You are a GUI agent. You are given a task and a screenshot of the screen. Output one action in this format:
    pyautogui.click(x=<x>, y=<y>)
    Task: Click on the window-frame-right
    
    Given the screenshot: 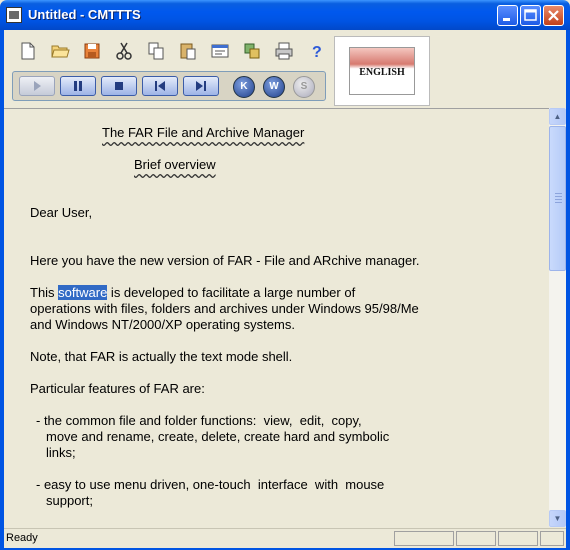 What is the action you would take?
    pyautogui.click(x=568, y=290)
    